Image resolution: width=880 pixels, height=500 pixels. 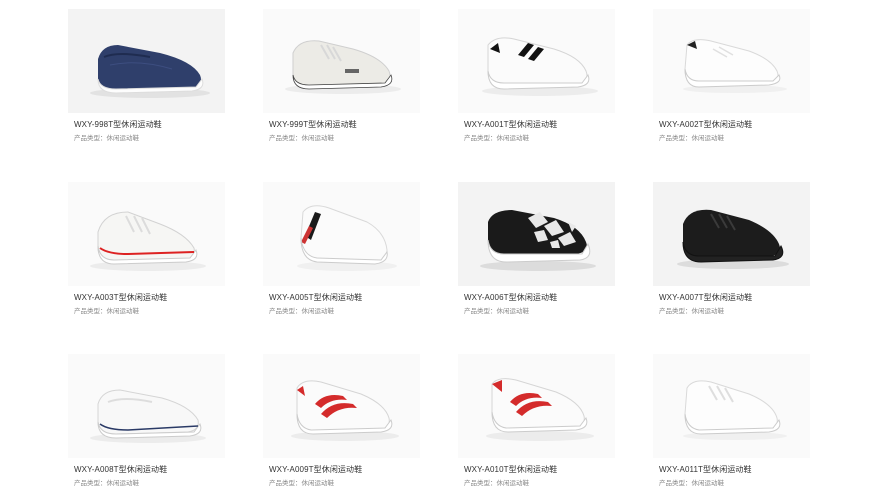 I want to click on white-lace-up-canvas-icon, so click(x=343, y=67).